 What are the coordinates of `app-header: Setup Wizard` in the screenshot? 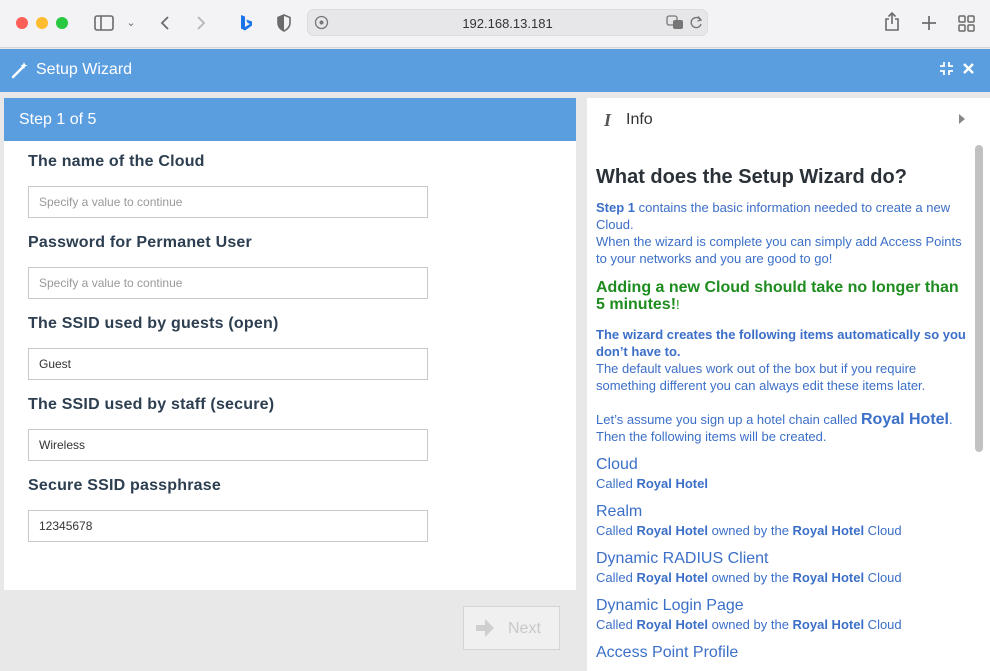 It's located at (495, 70).